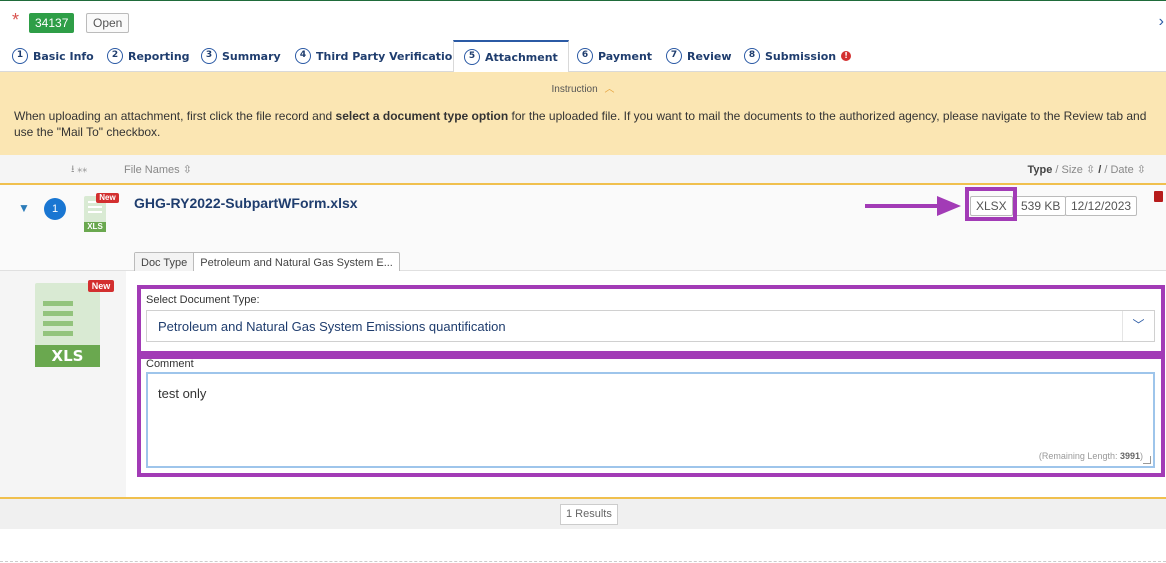  Describe the element at coordinates (472, 57) in the screenshot. I see `tab-step-number: 5` at that location.